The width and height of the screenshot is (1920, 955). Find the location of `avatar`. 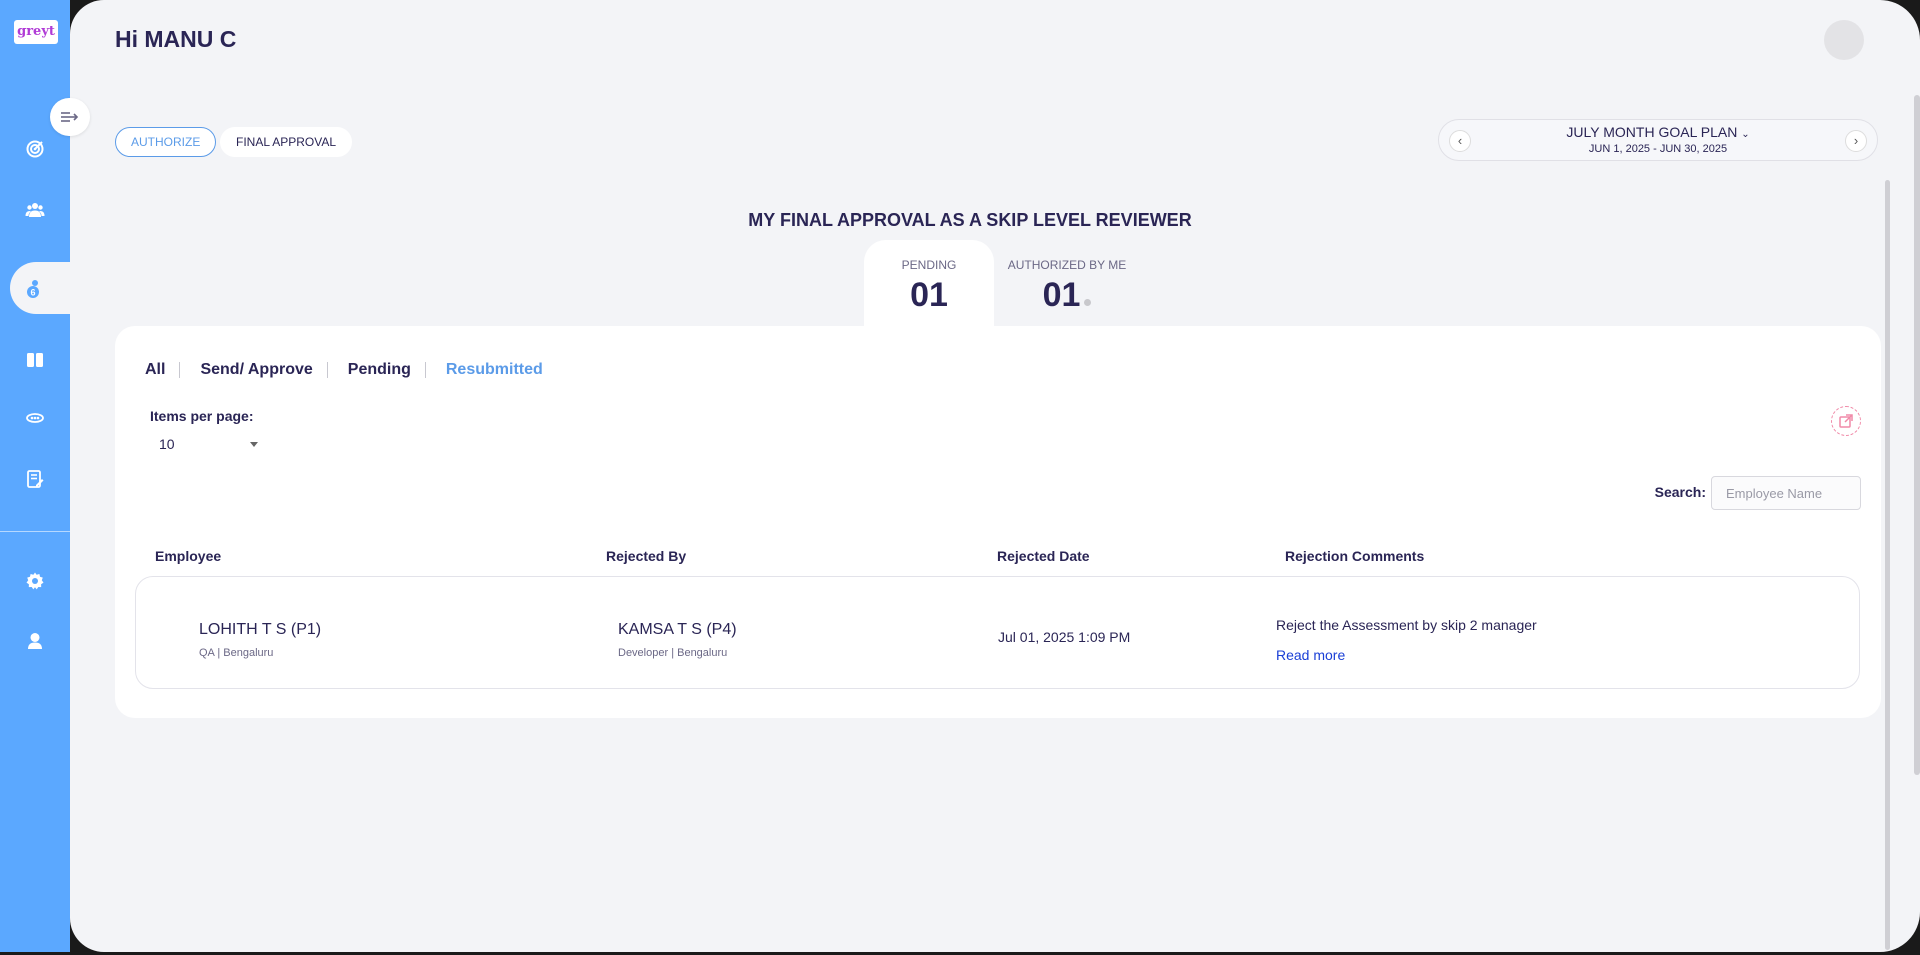

avatar is located at coordinates (1844, 40).